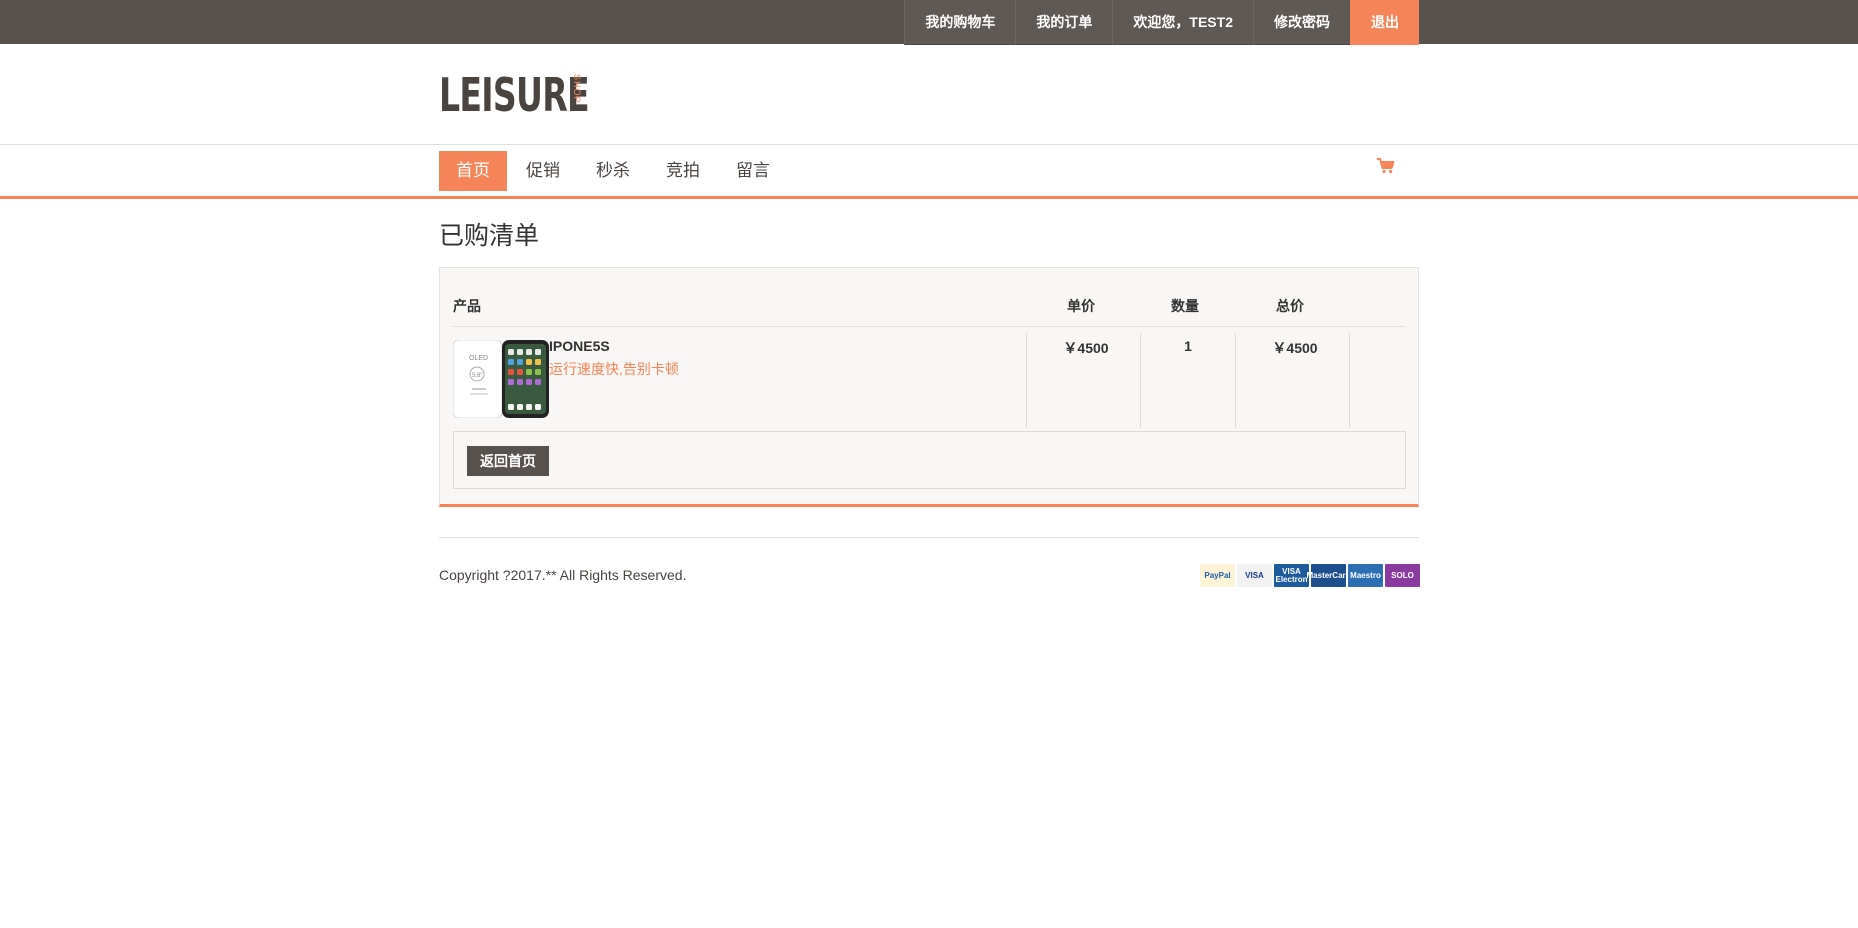 This screenshot has width=1858, height=928. I want to click on logout-link: 退出, so click(1384, 22).